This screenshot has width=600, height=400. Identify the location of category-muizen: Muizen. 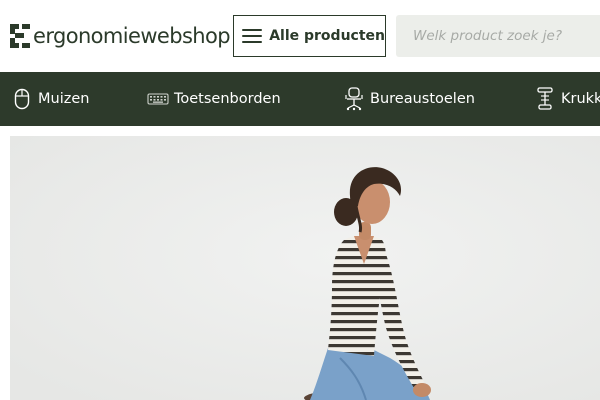
(50, 99).